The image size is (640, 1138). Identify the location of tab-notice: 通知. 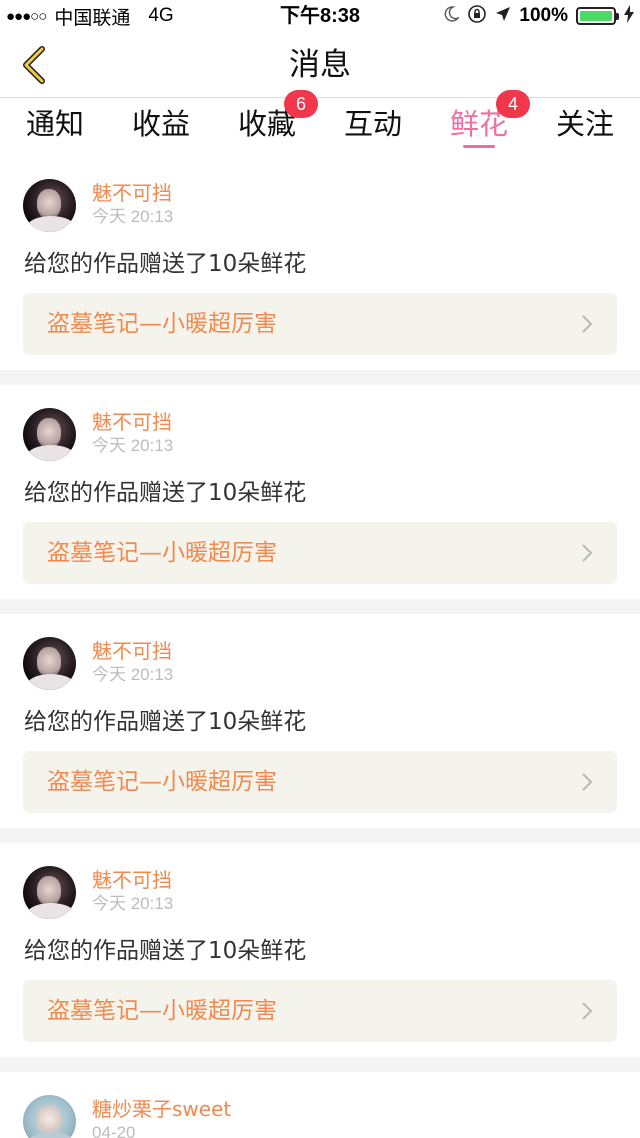
(55, 127).